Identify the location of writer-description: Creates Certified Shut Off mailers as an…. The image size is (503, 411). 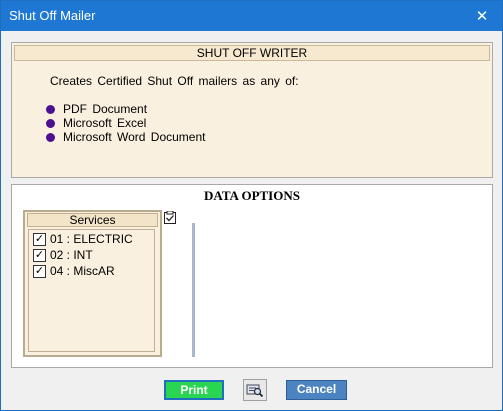
(174, 81).